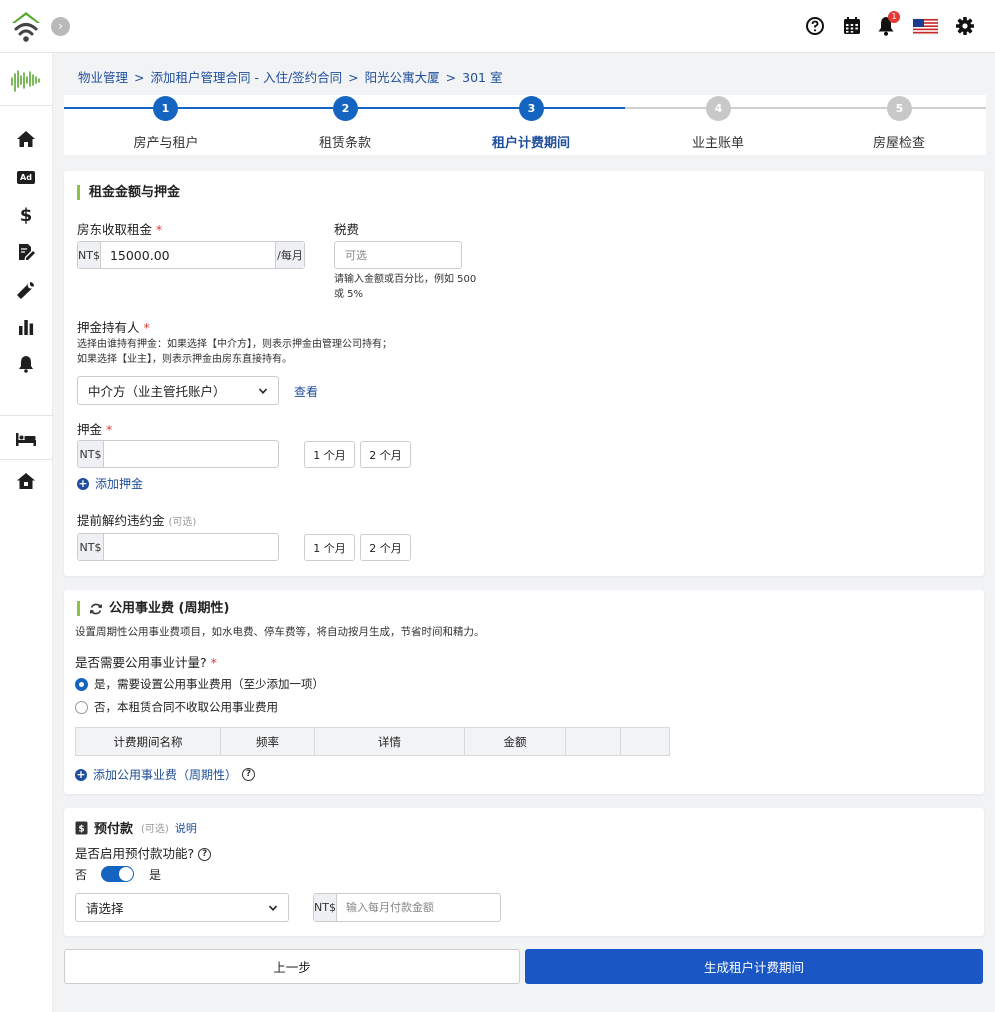 This screenshot has height=1012, width=995. Describe the element at coordinates (899, 108) in the screenshot. I see `step-5-circle: 5` at that location.